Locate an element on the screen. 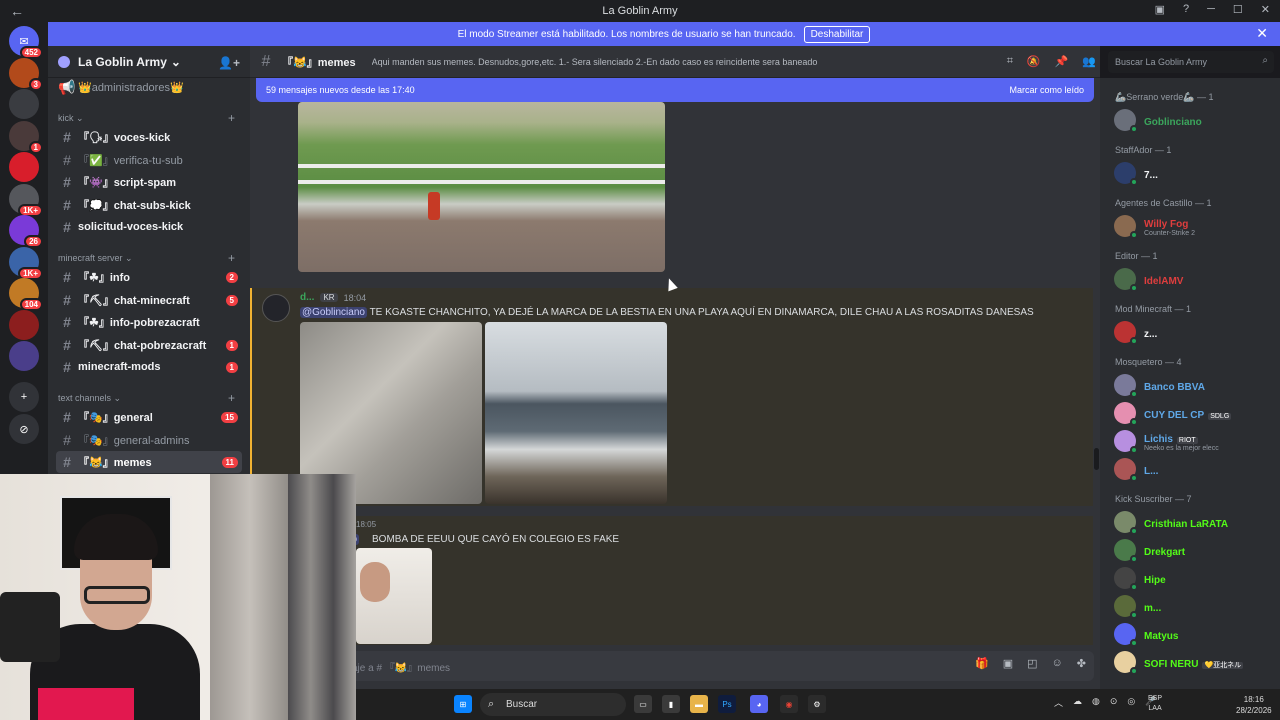  chrome-icon: ◉ is located at coordinates (789, 704).